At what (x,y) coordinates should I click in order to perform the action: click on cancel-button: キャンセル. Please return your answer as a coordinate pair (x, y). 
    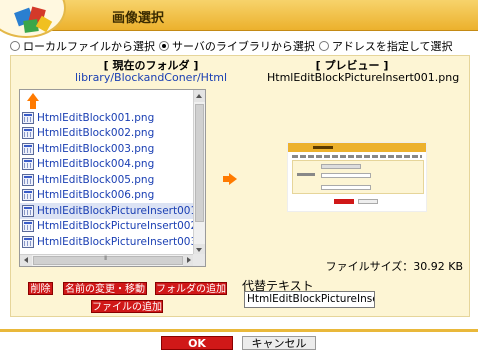
    Looking at the image, I should click on (279, 343).